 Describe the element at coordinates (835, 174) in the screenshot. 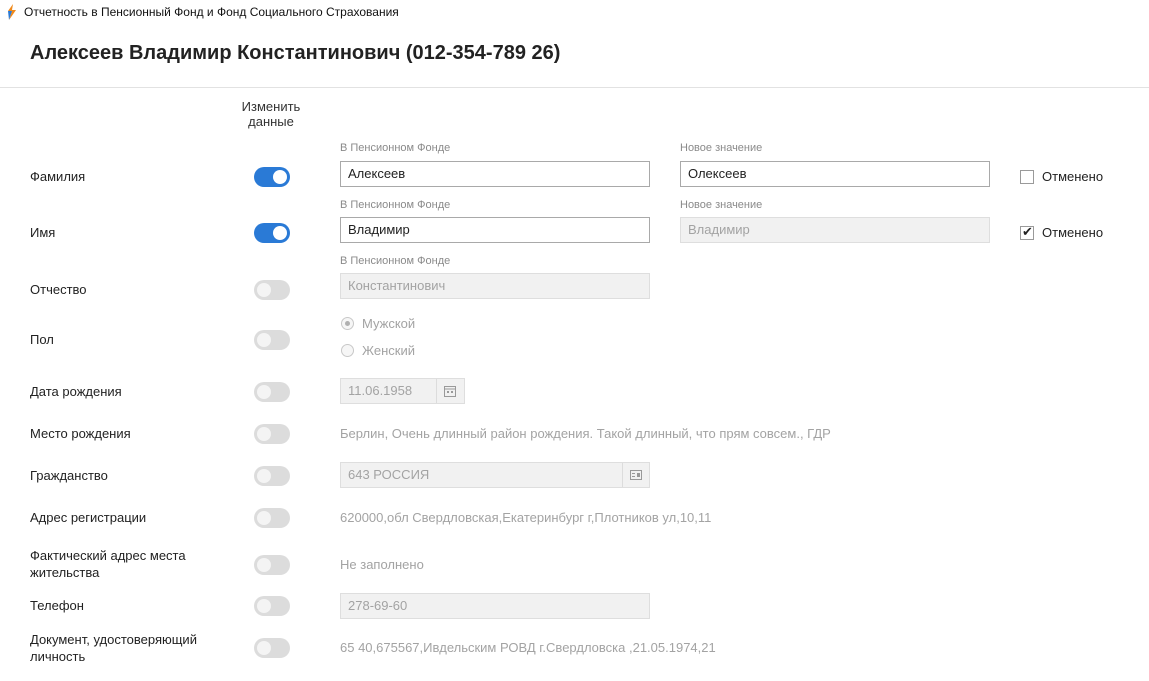

I see `surname-new-field: Олексеев` at that location.